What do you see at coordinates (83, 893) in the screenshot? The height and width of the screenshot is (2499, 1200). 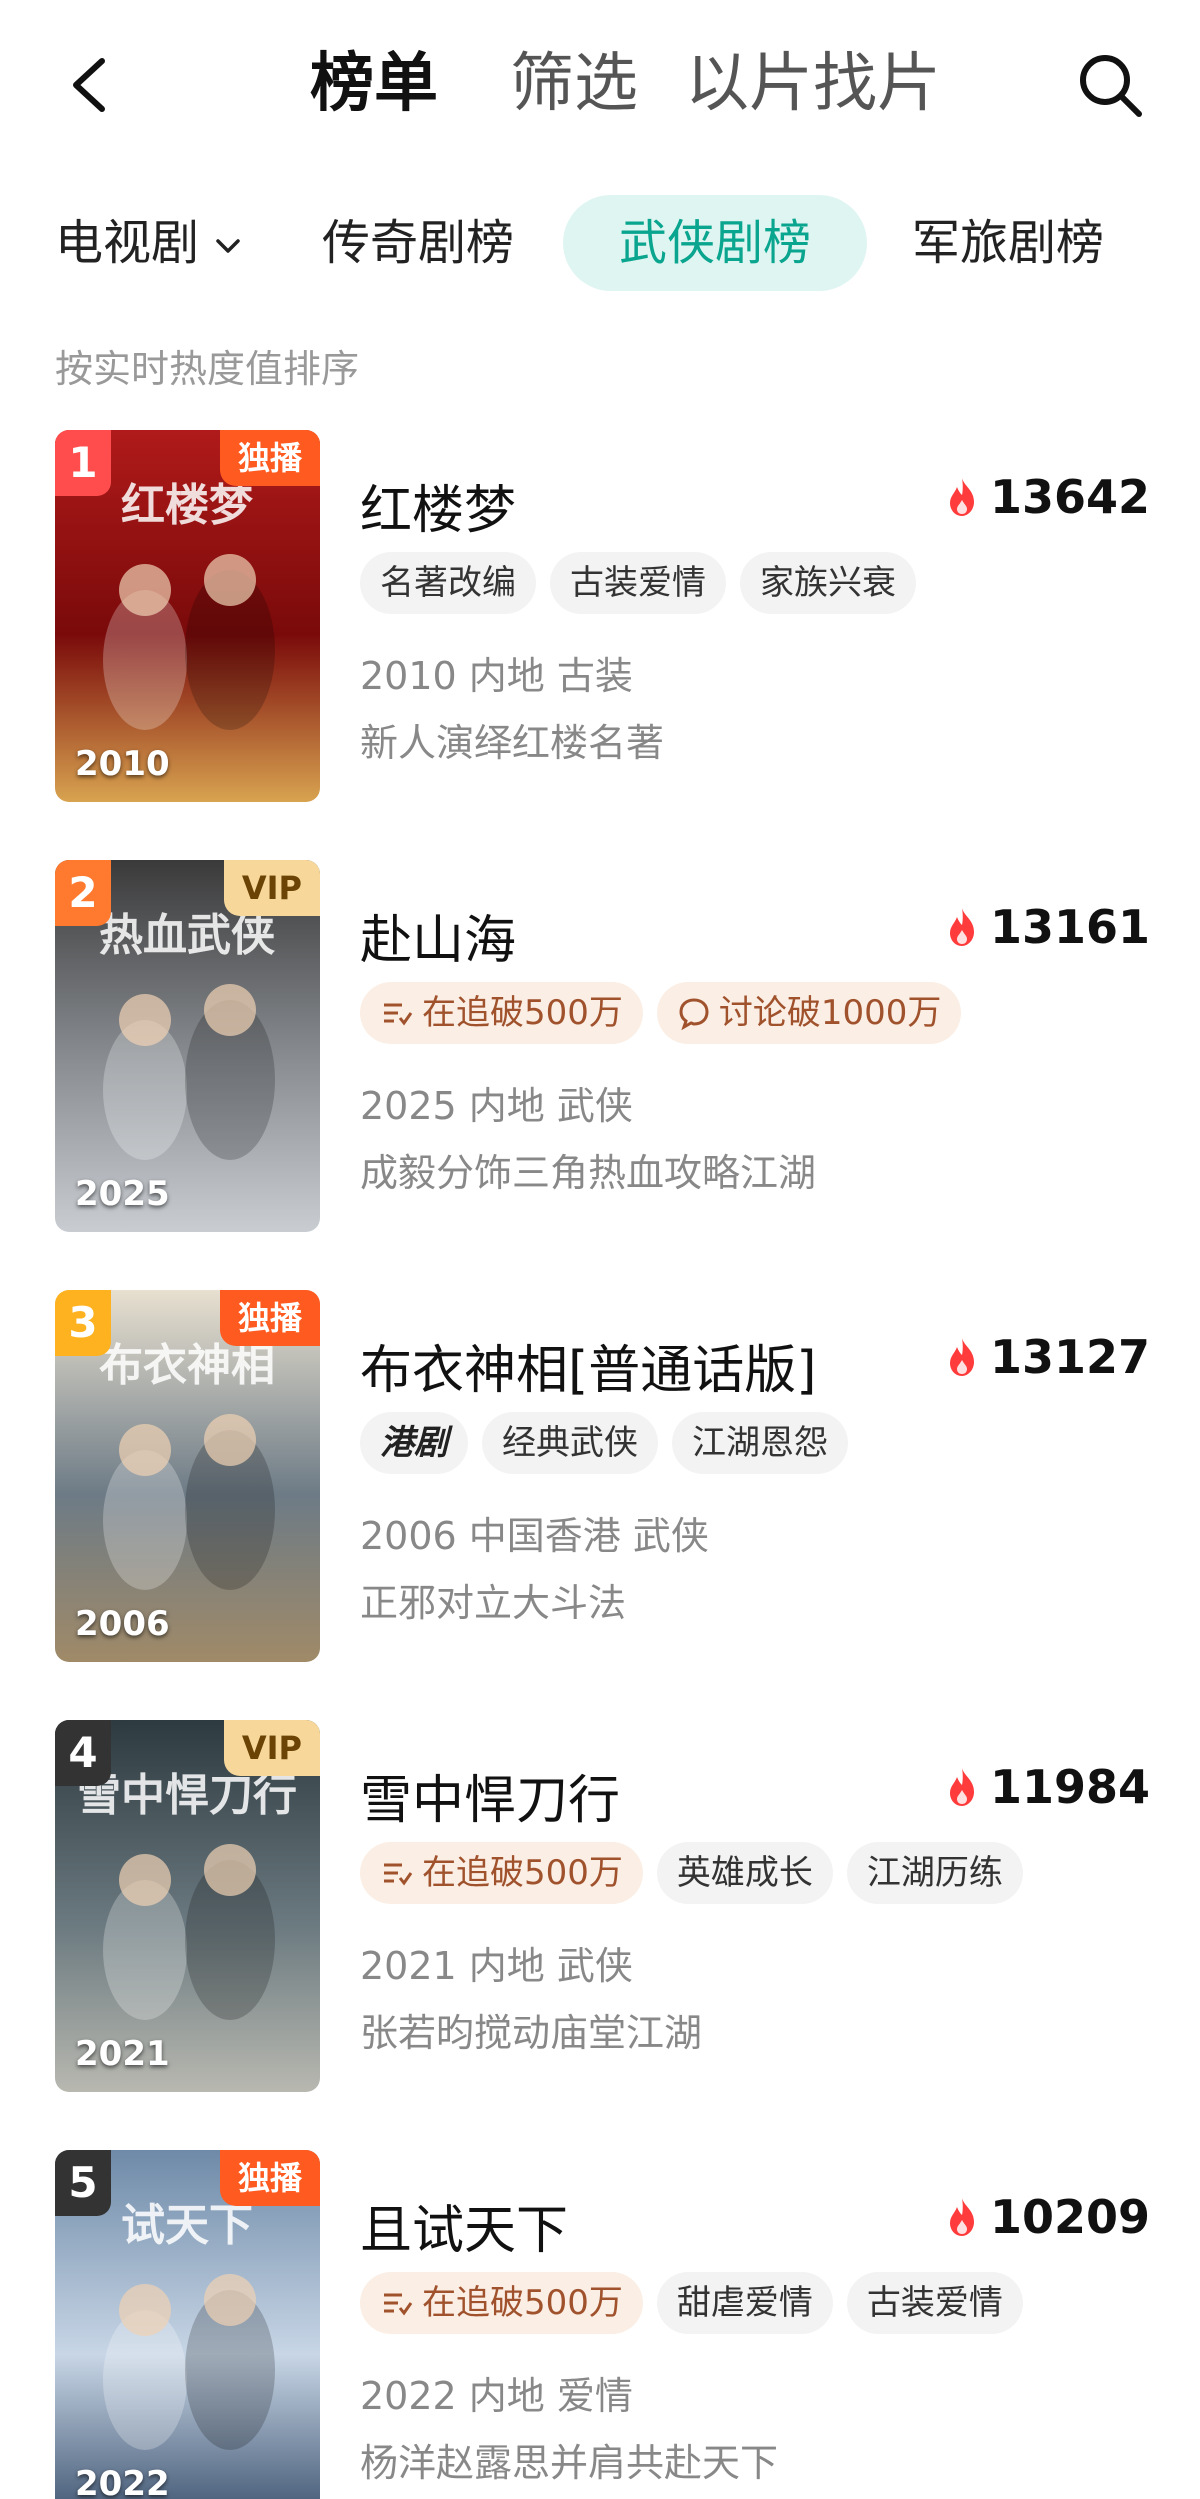 I see `rank-number: 2` at bounding box center [83, 893].